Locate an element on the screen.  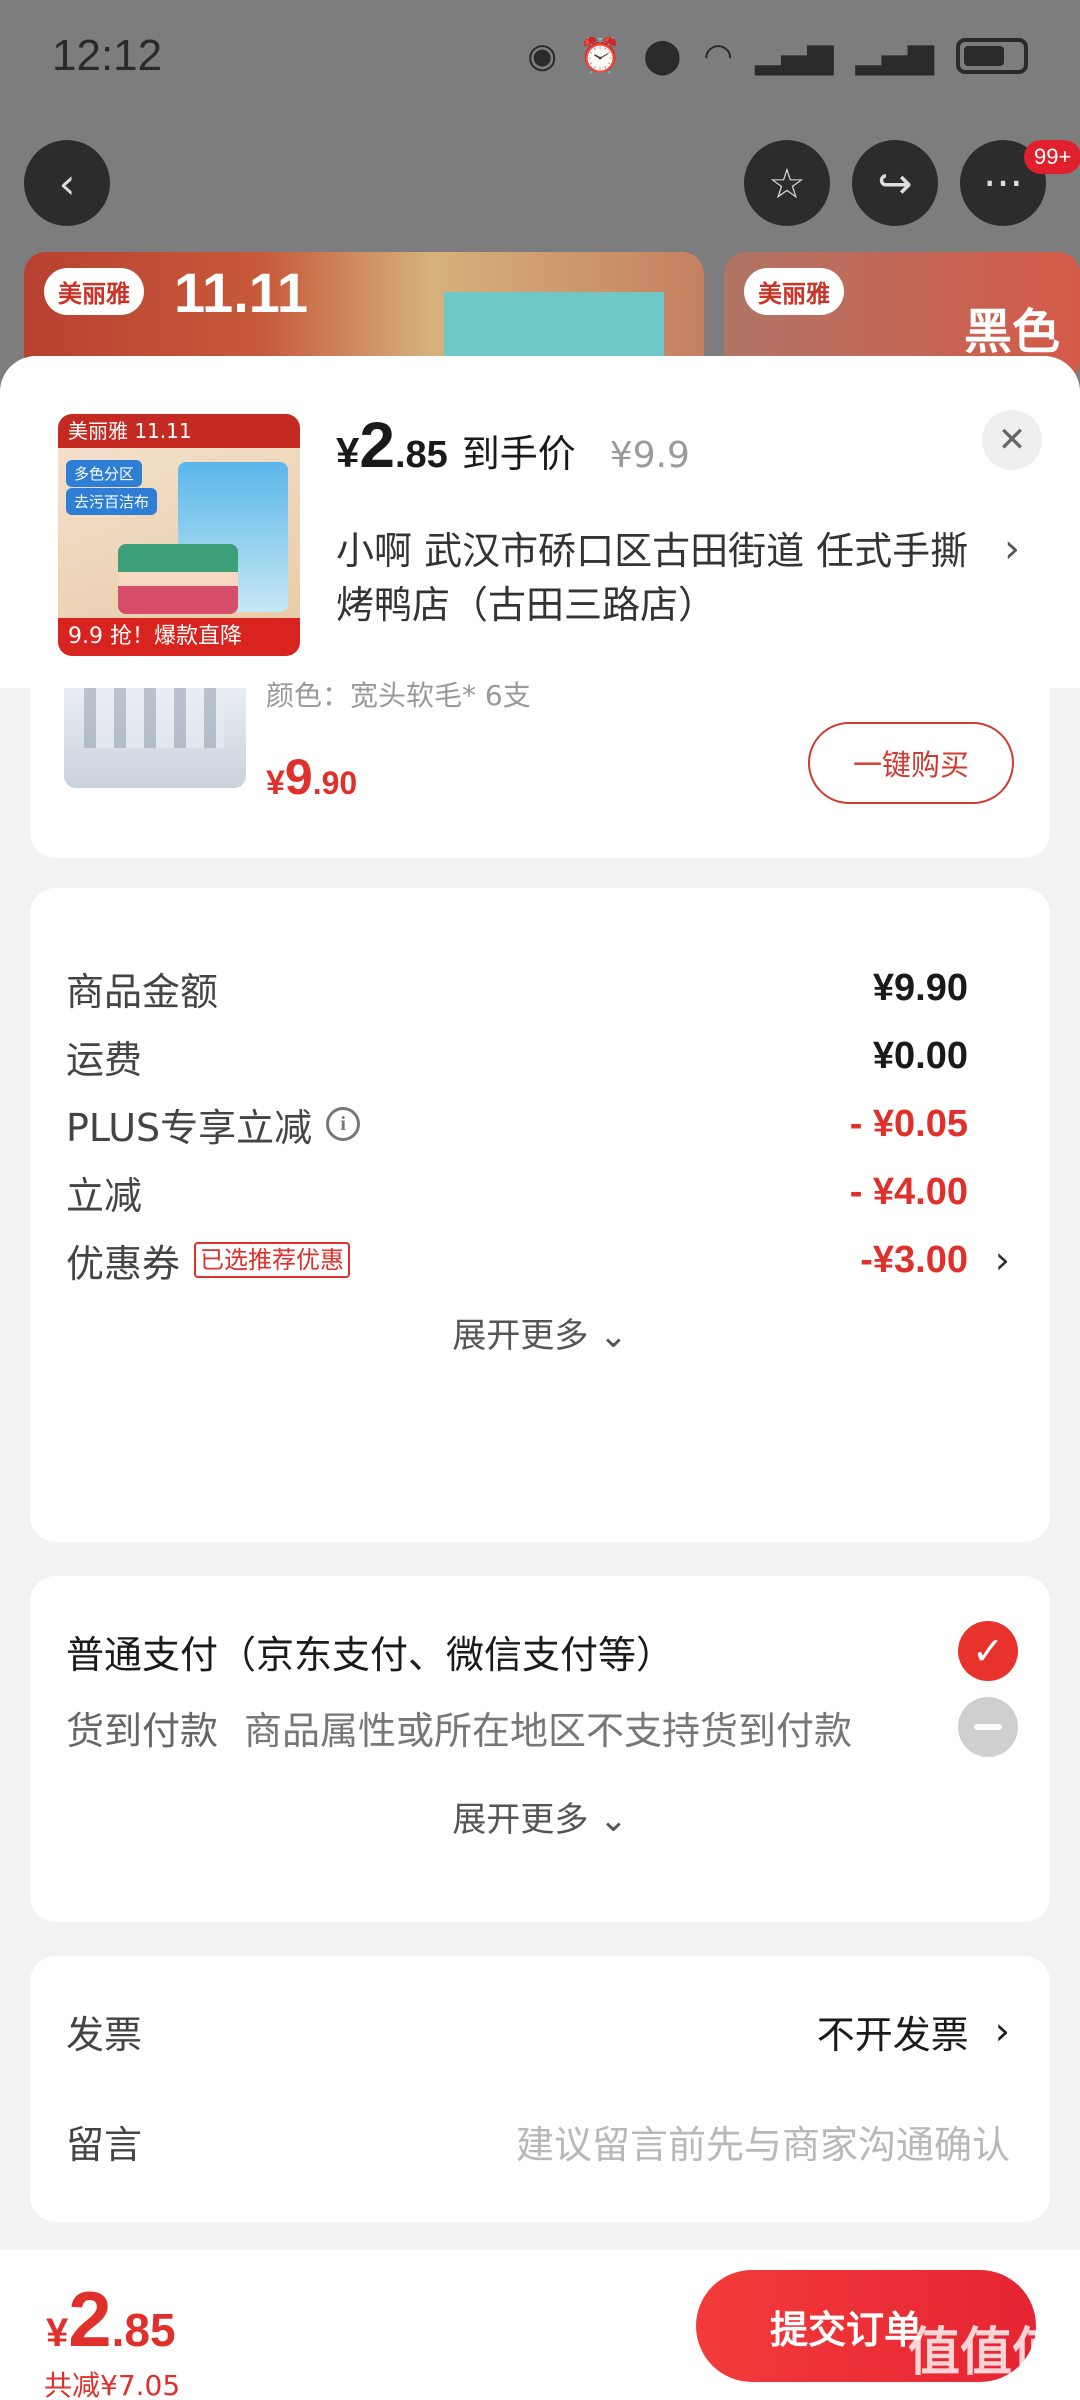
payment-option-label: 货到付款 is located at coordinates (142, 1730).